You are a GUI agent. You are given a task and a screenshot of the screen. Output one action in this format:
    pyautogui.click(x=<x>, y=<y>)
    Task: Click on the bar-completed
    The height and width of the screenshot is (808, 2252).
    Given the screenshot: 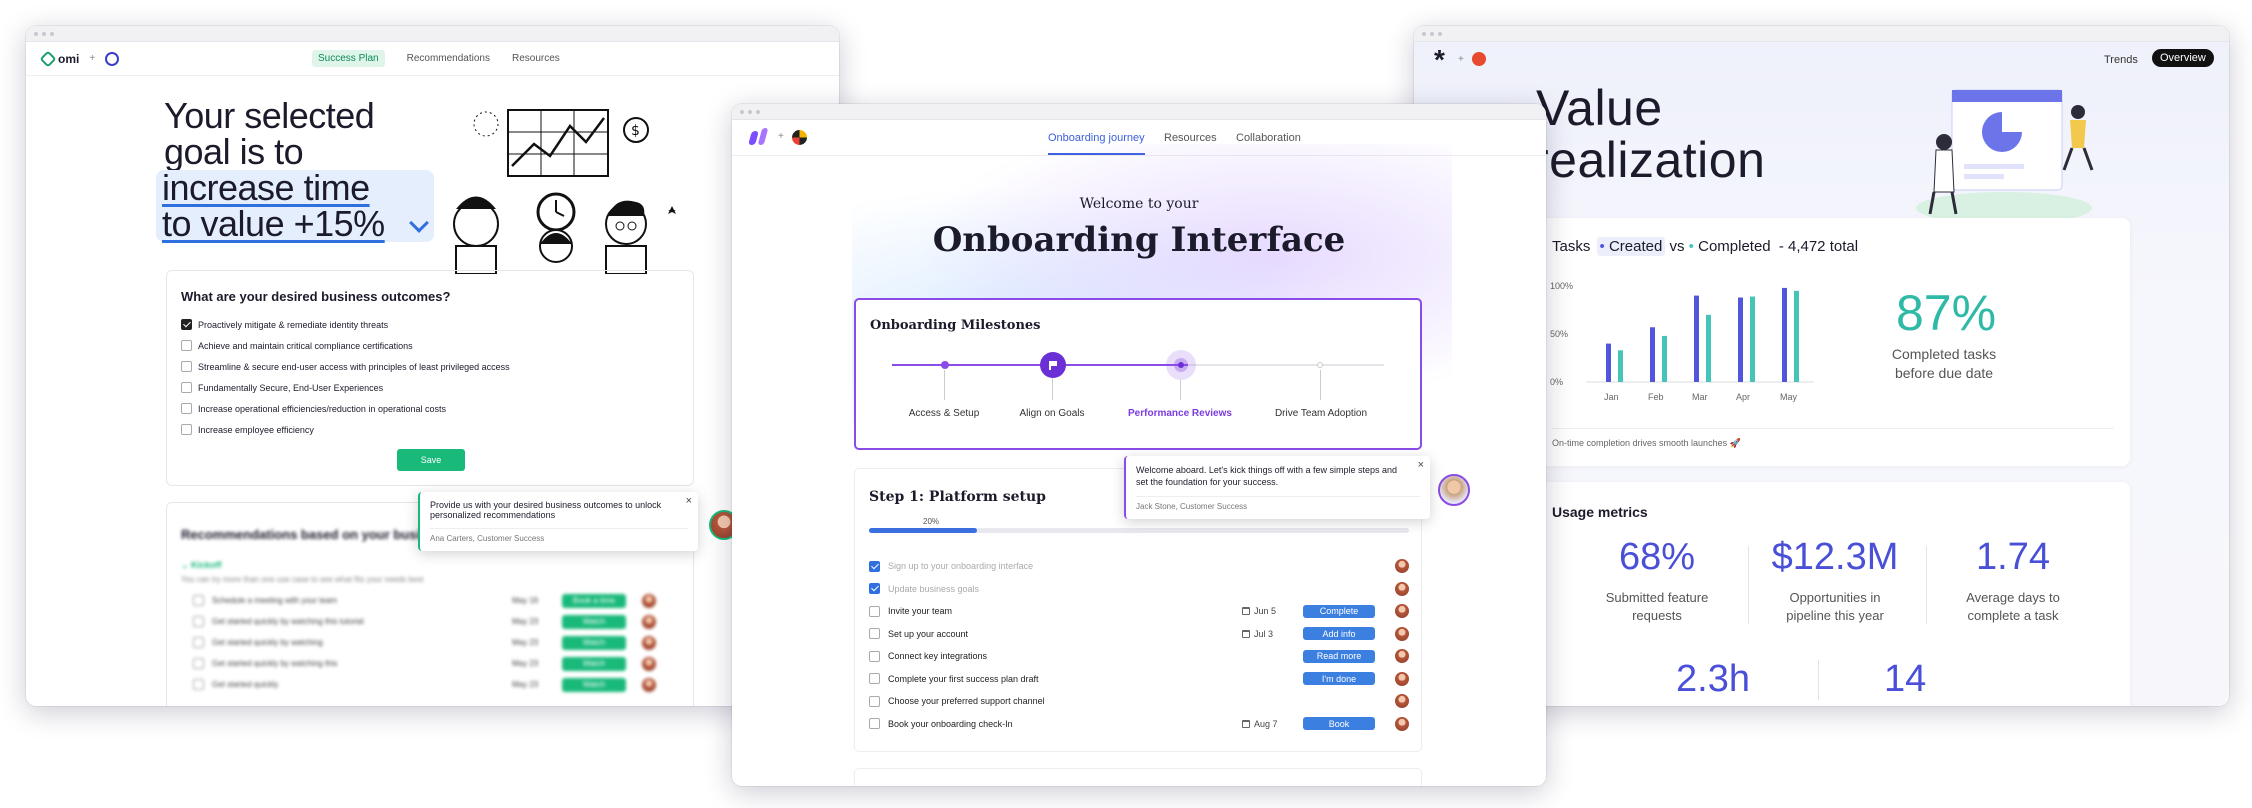 What is the action you would take?
    pyautogui.click(x=1620, y=366)
    